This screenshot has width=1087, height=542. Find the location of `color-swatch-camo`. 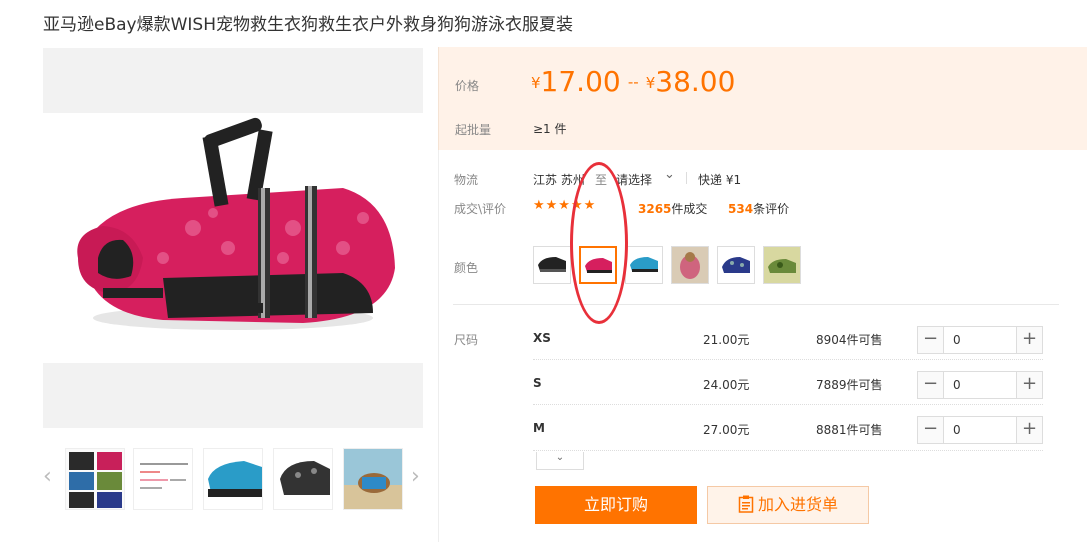

color-swatch-camo is located at coordinates (782, 265).